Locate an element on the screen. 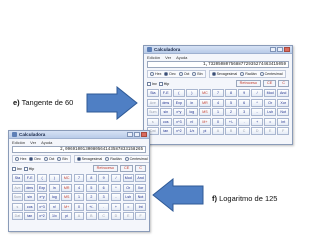 The width and height of the screenshot is (320, 240). key-3-6: +/- is located at coordinates (91, 206).